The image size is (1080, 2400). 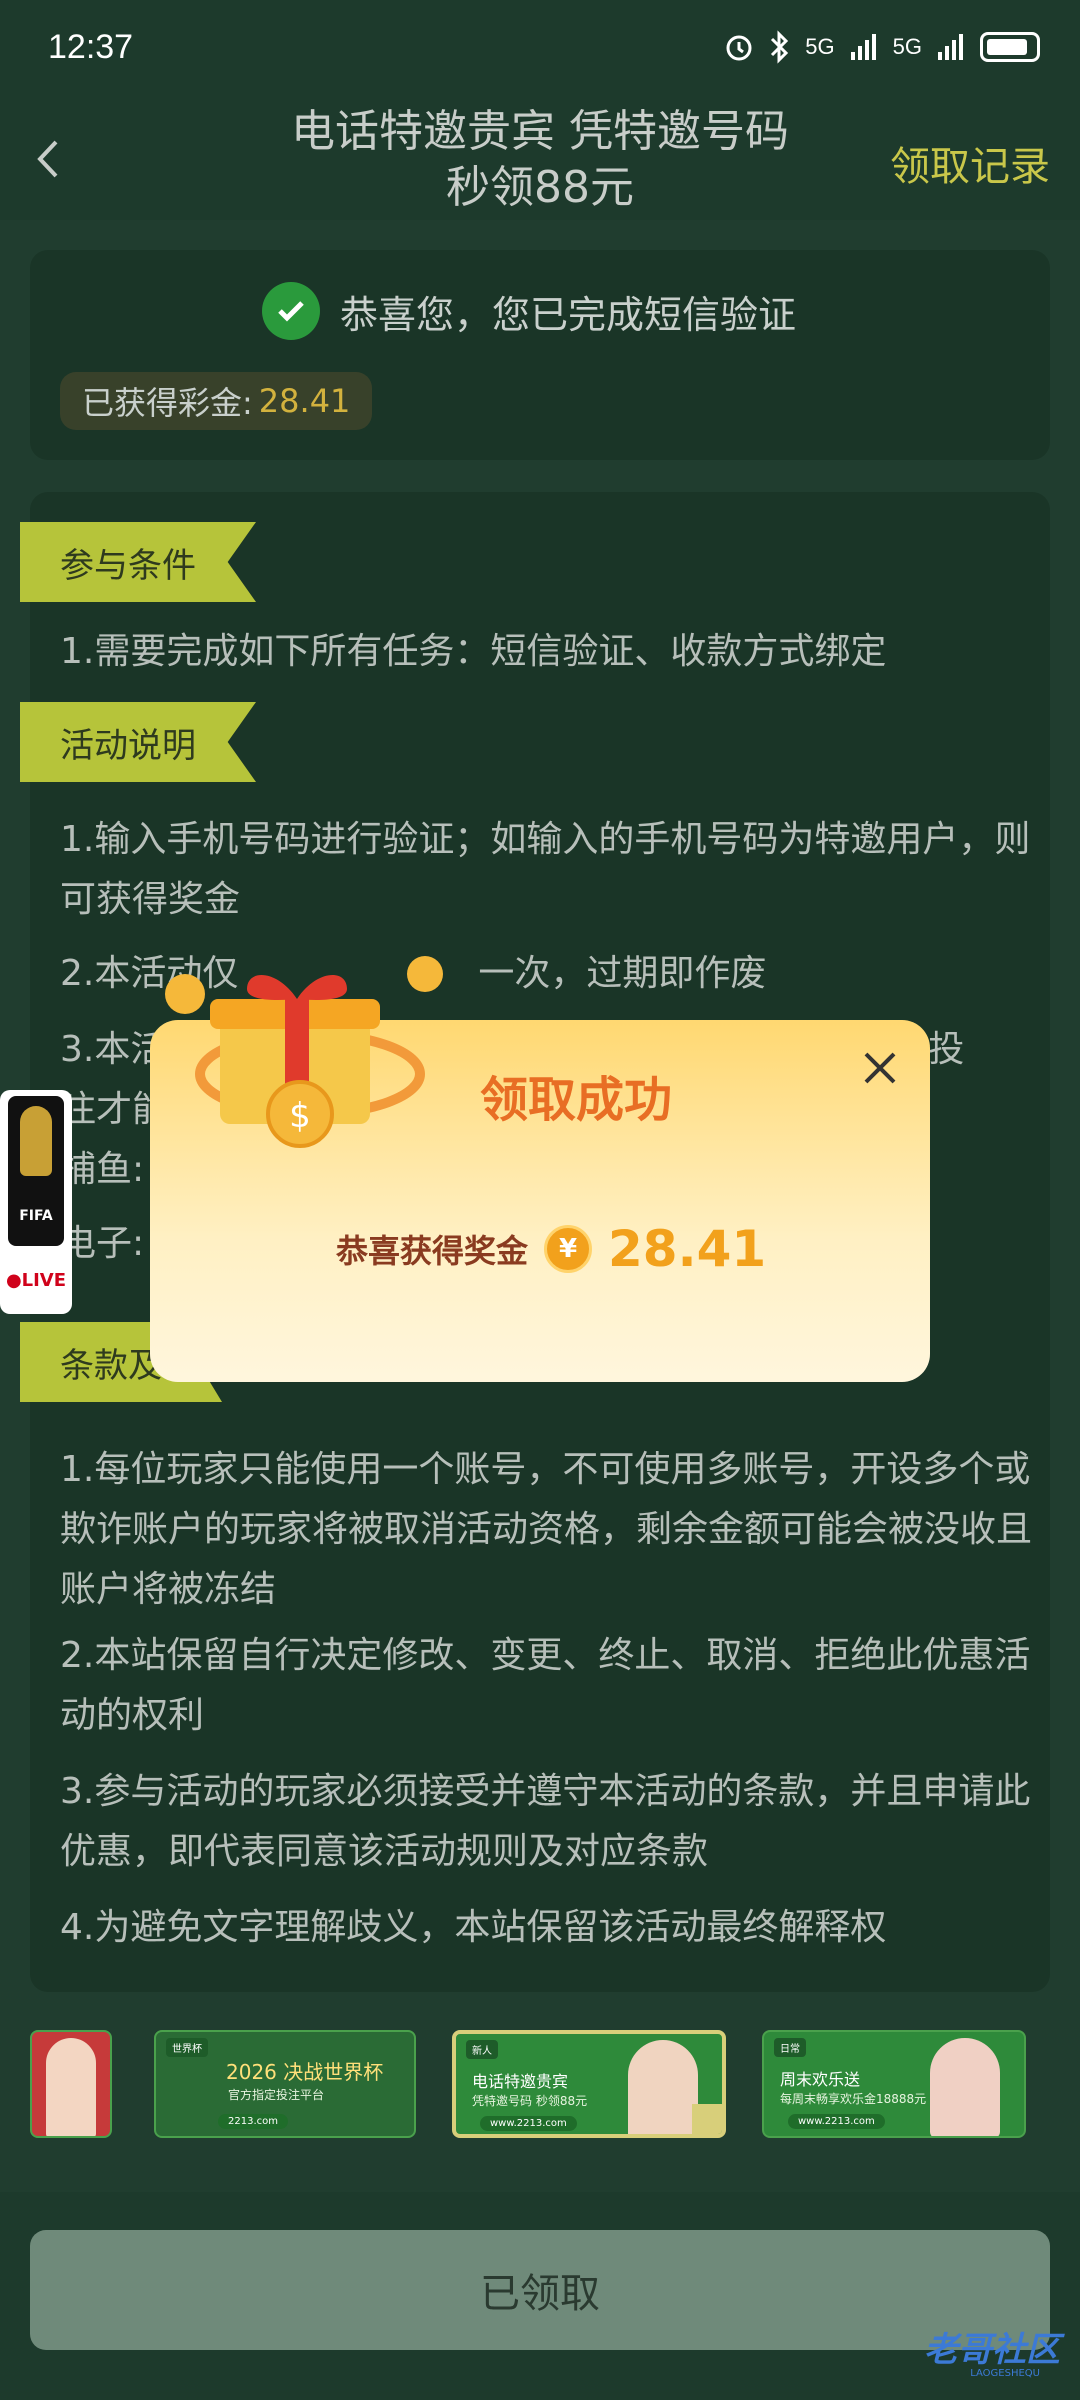 What do you see at coordinates (622, 973) in the screenshot?
I see `description-item-part: 一次，过期即作废` at bounding box center [622, 973].